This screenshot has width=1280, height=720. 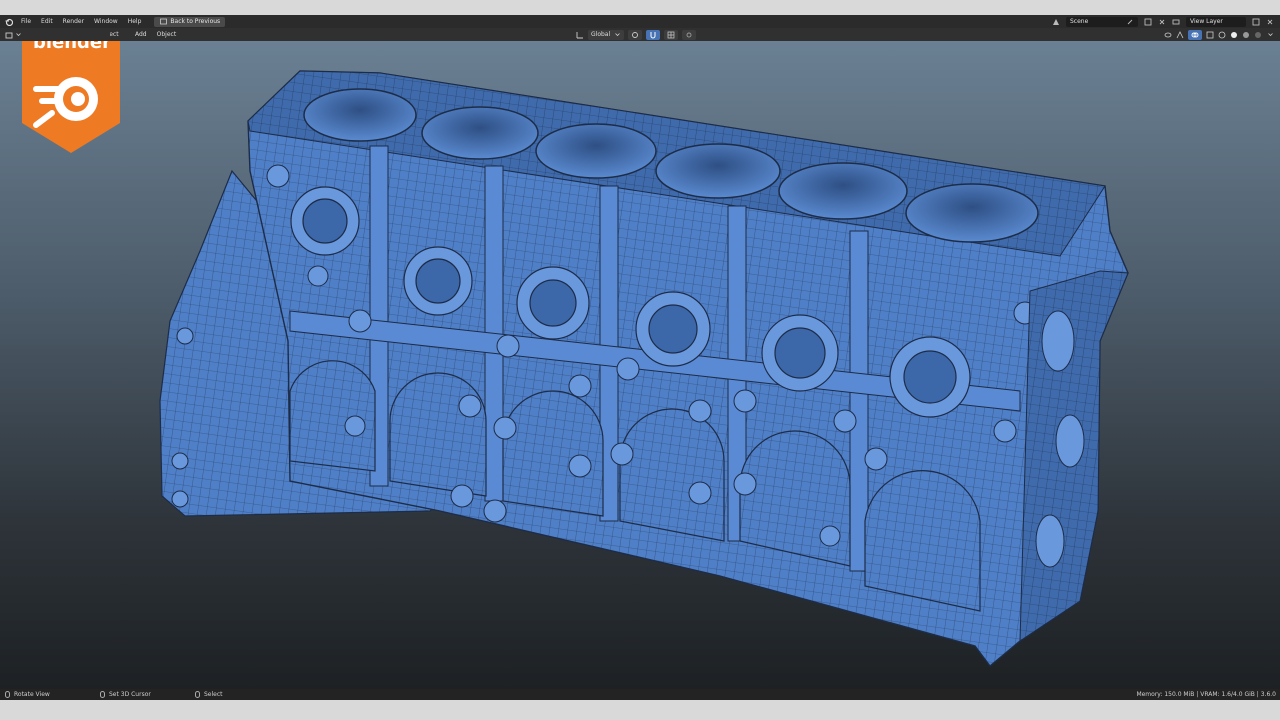 I want to click on proportional-editing-toggle, so click(x=689, y=34).